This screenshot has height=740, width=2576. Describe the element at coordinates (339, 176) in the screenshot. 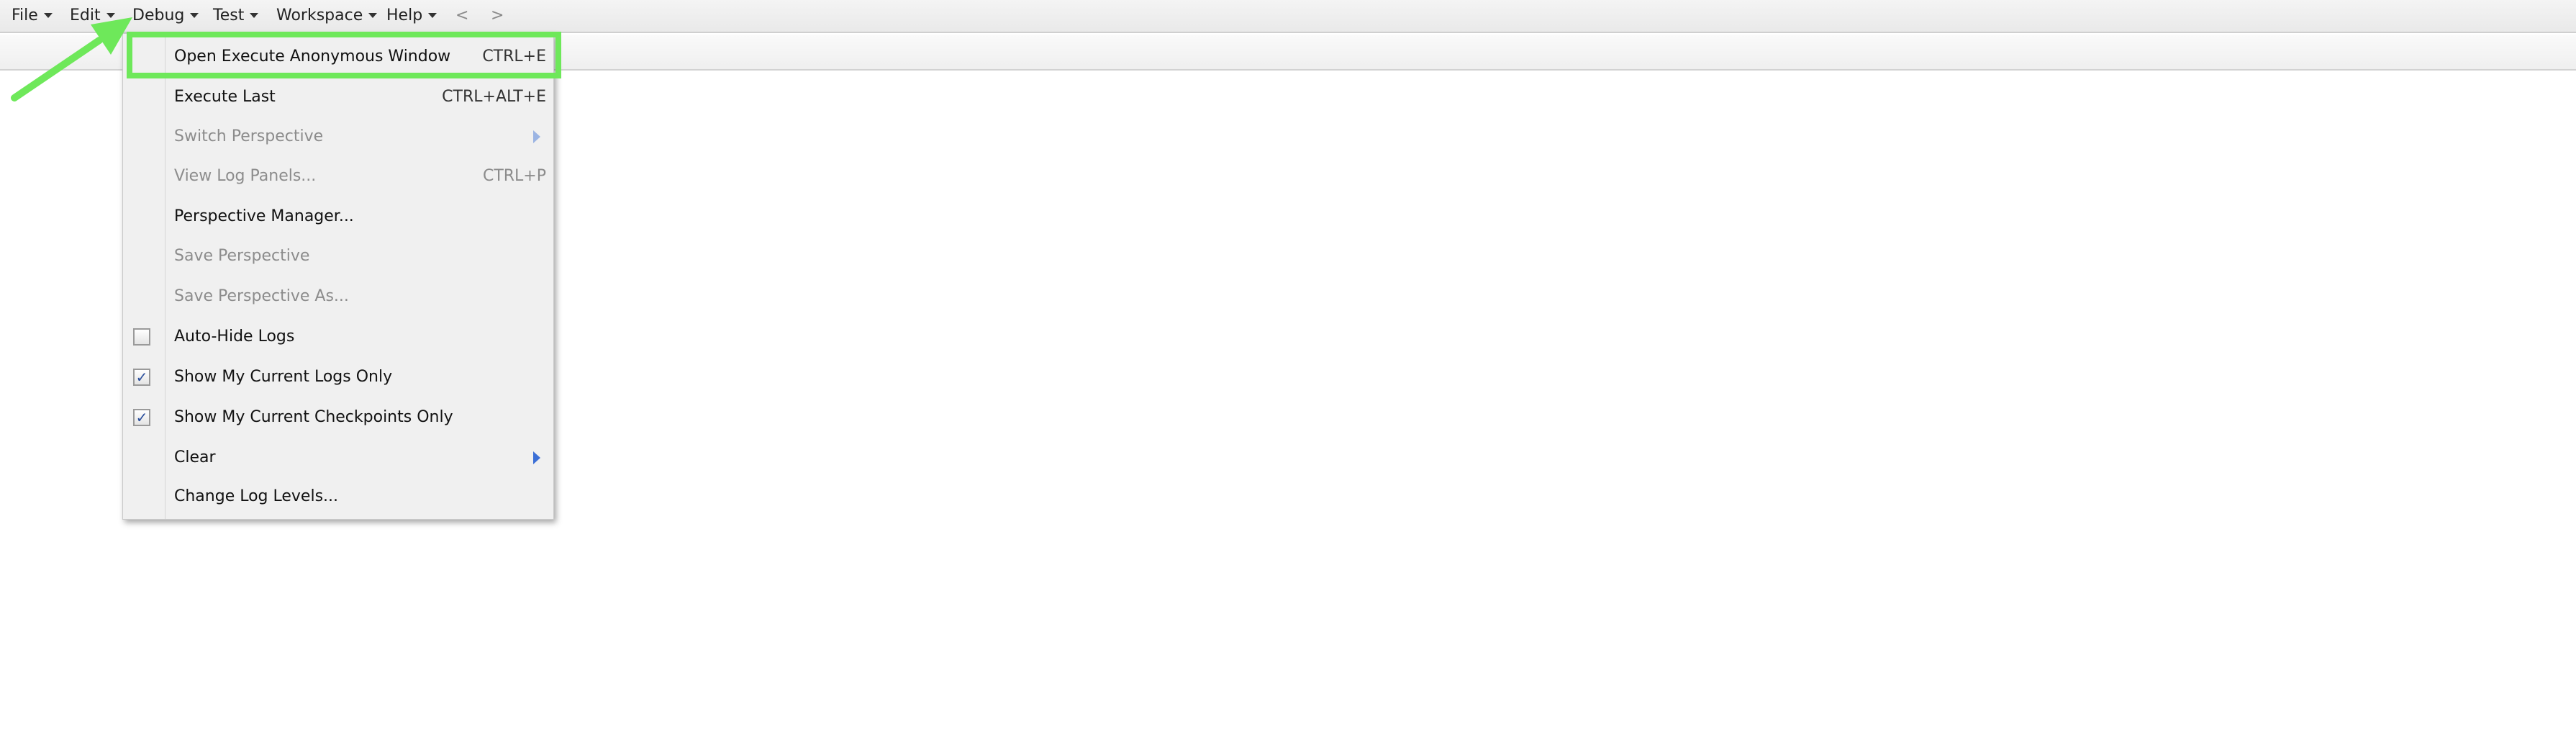

I see `menu-item-view-log-panels: View Log Panels... CTRL+P` at that location.